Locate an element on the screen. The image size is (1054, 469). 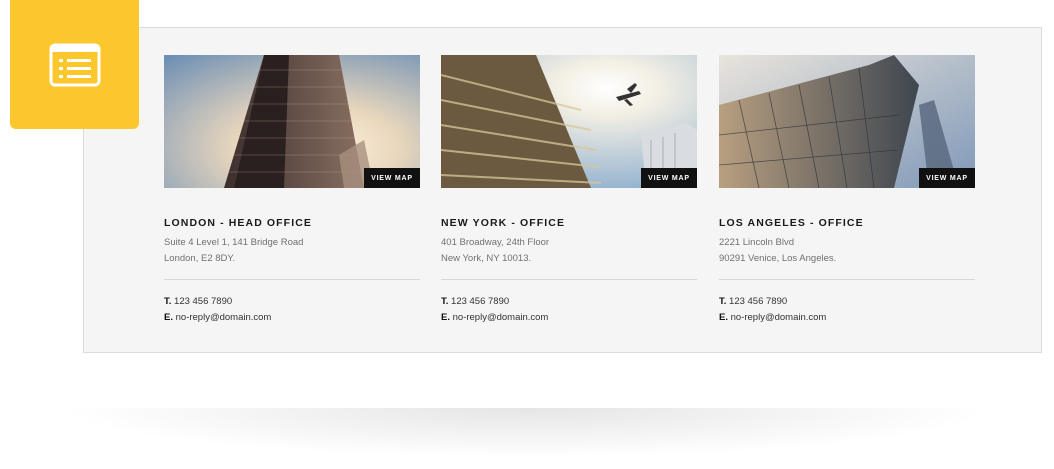
section-badge is located at coordinates (74, 64).